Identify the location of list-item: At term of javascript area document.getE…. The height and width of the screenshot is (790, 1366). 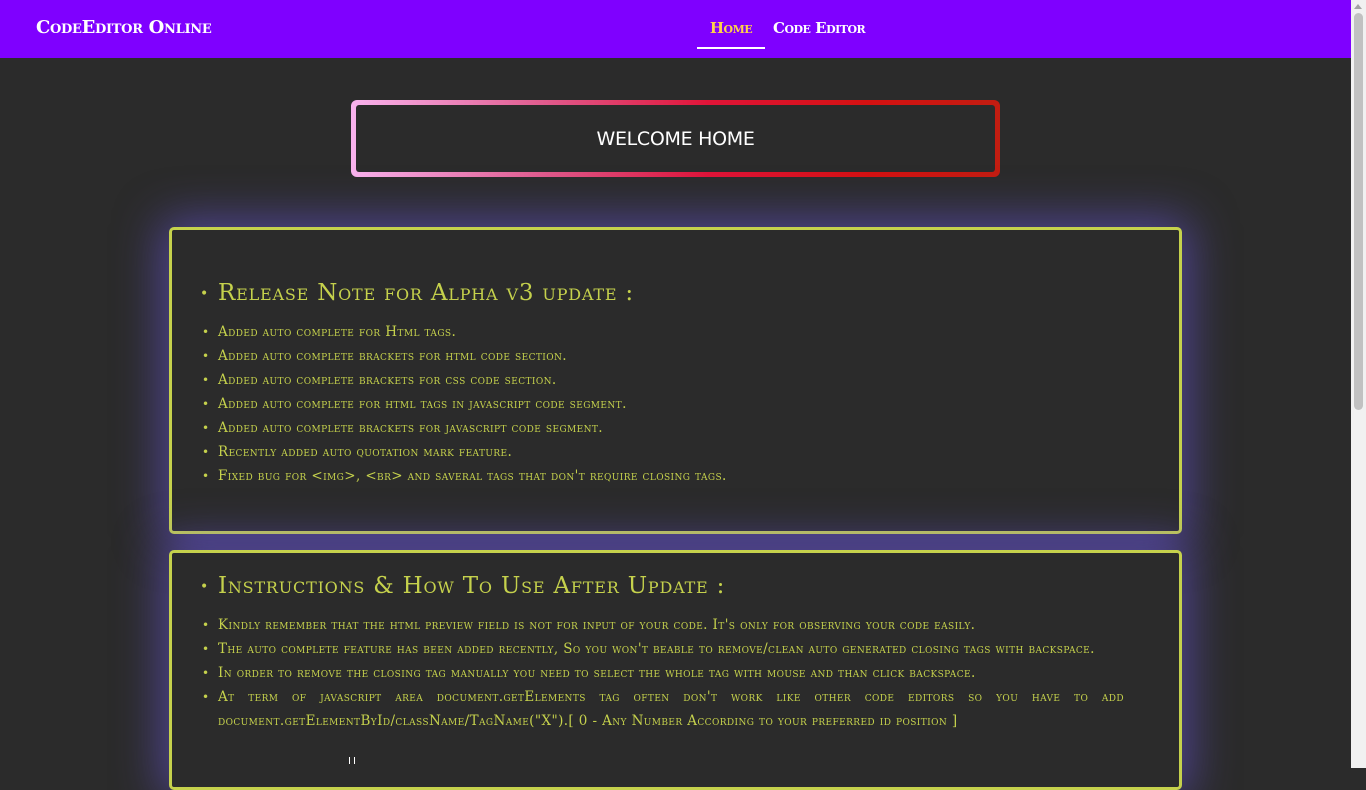
(663, 709).